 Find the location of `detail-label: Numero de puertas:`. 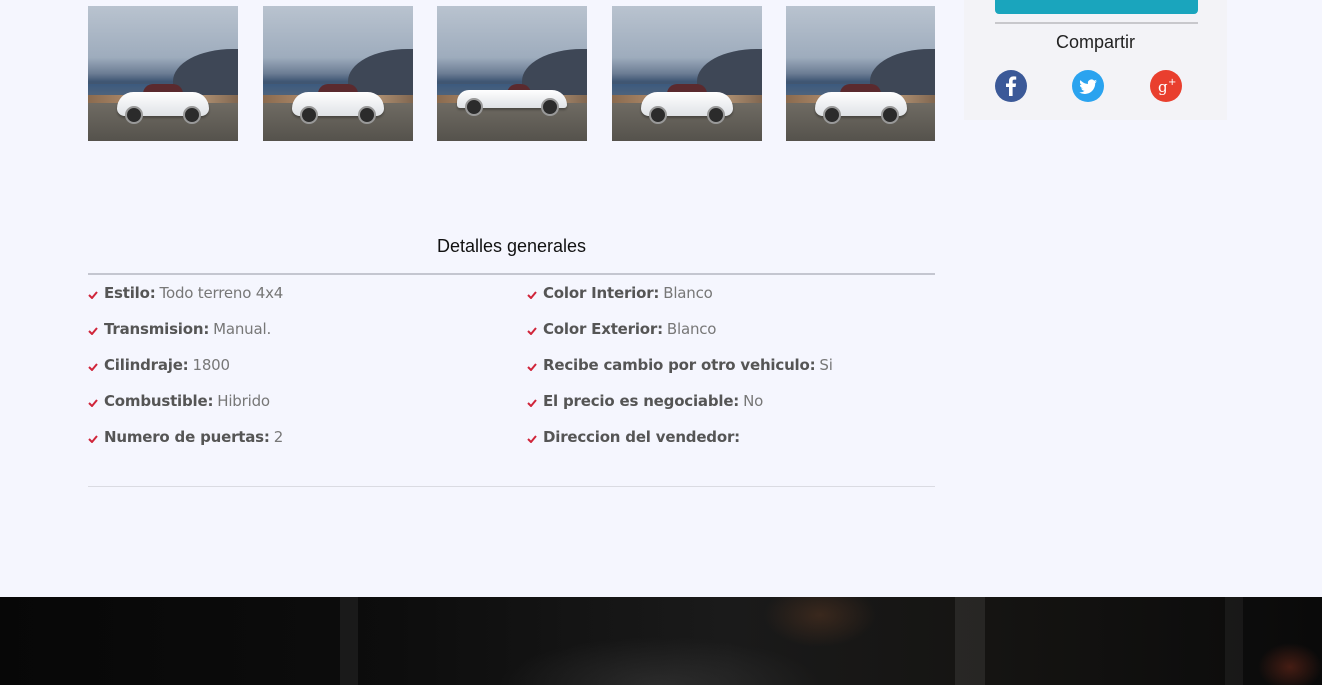

detail-label: Numero de puertas: is located at coordinates (187, 437).